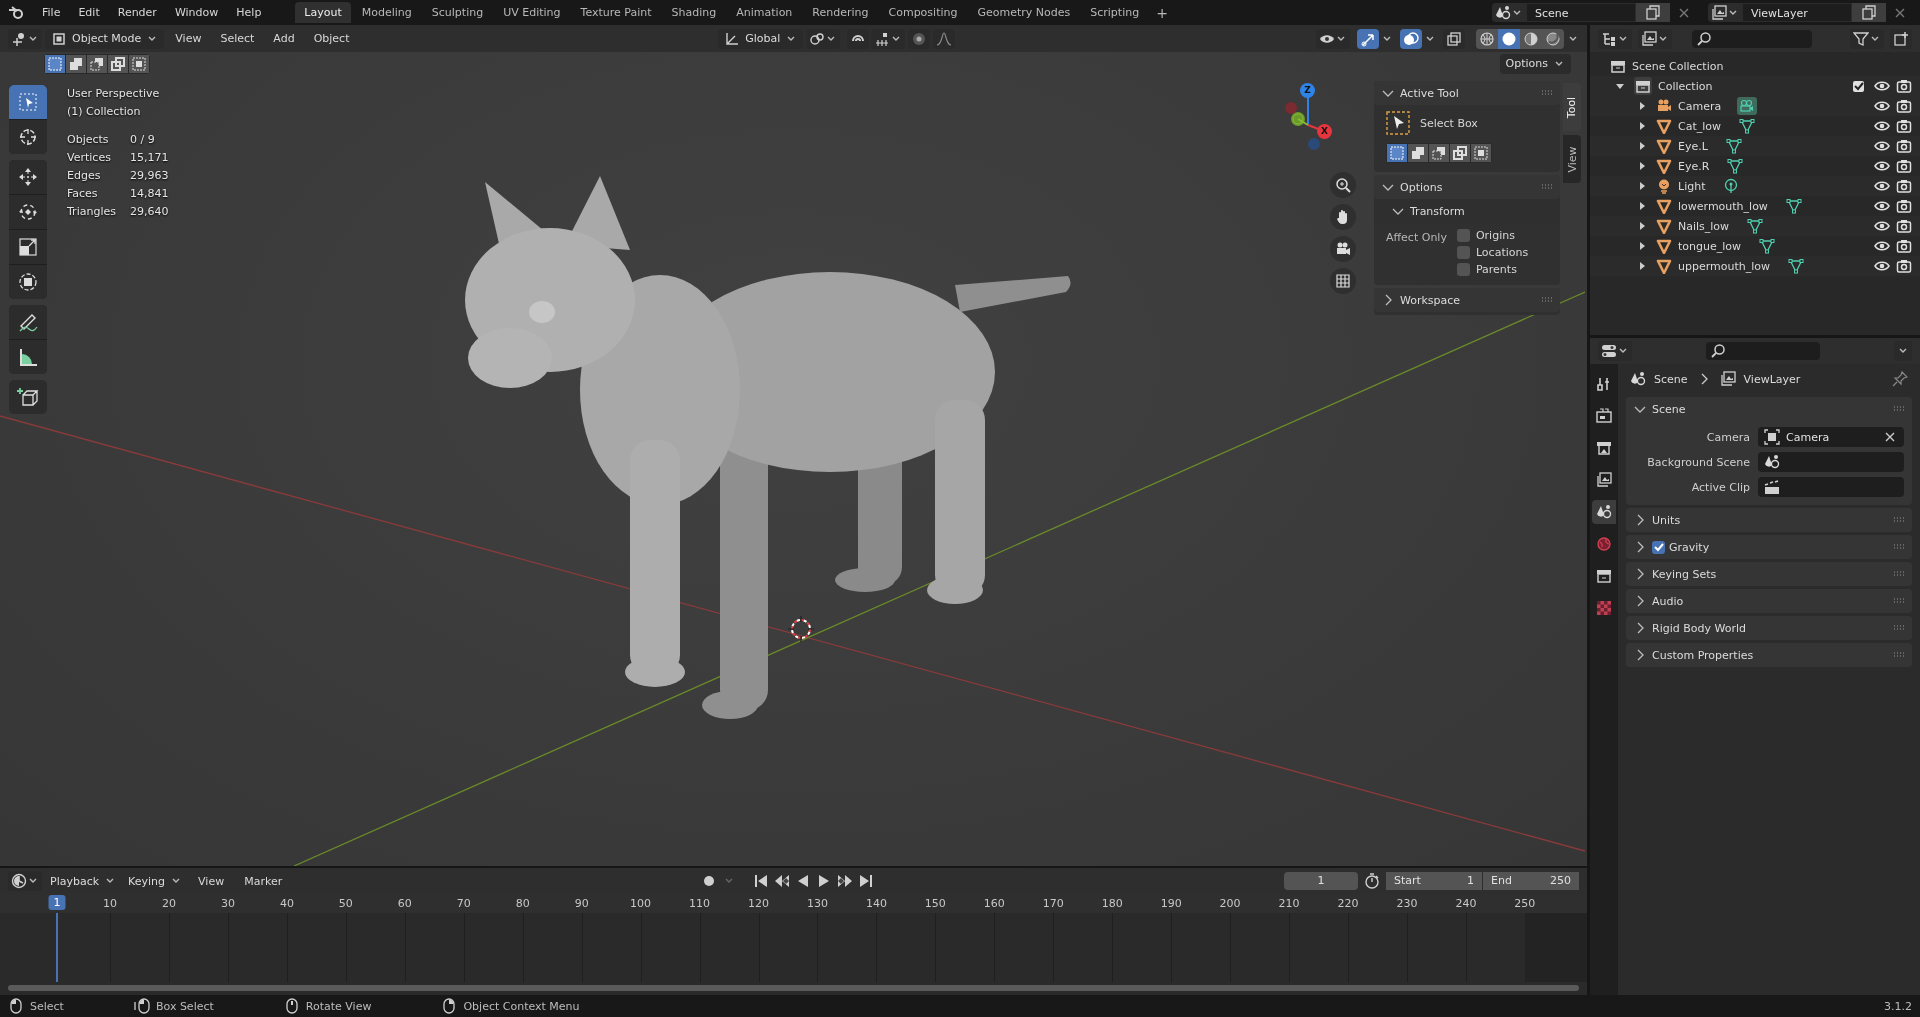 This screenshot has width=1920, height=1017. What do you see at coordinates (521, 1006) in the screenshot?
I see `status-hint: Object Context Menu` at bounding box center [521, 1006].